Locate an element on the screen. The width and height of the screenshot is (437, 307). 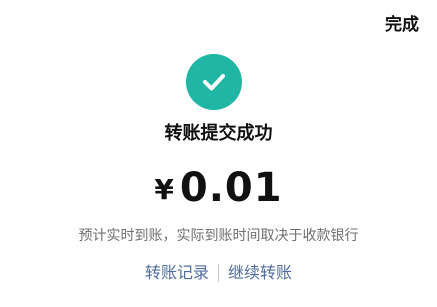
transfer-record-link: 转账记录 is located at coordinates (177, 273).